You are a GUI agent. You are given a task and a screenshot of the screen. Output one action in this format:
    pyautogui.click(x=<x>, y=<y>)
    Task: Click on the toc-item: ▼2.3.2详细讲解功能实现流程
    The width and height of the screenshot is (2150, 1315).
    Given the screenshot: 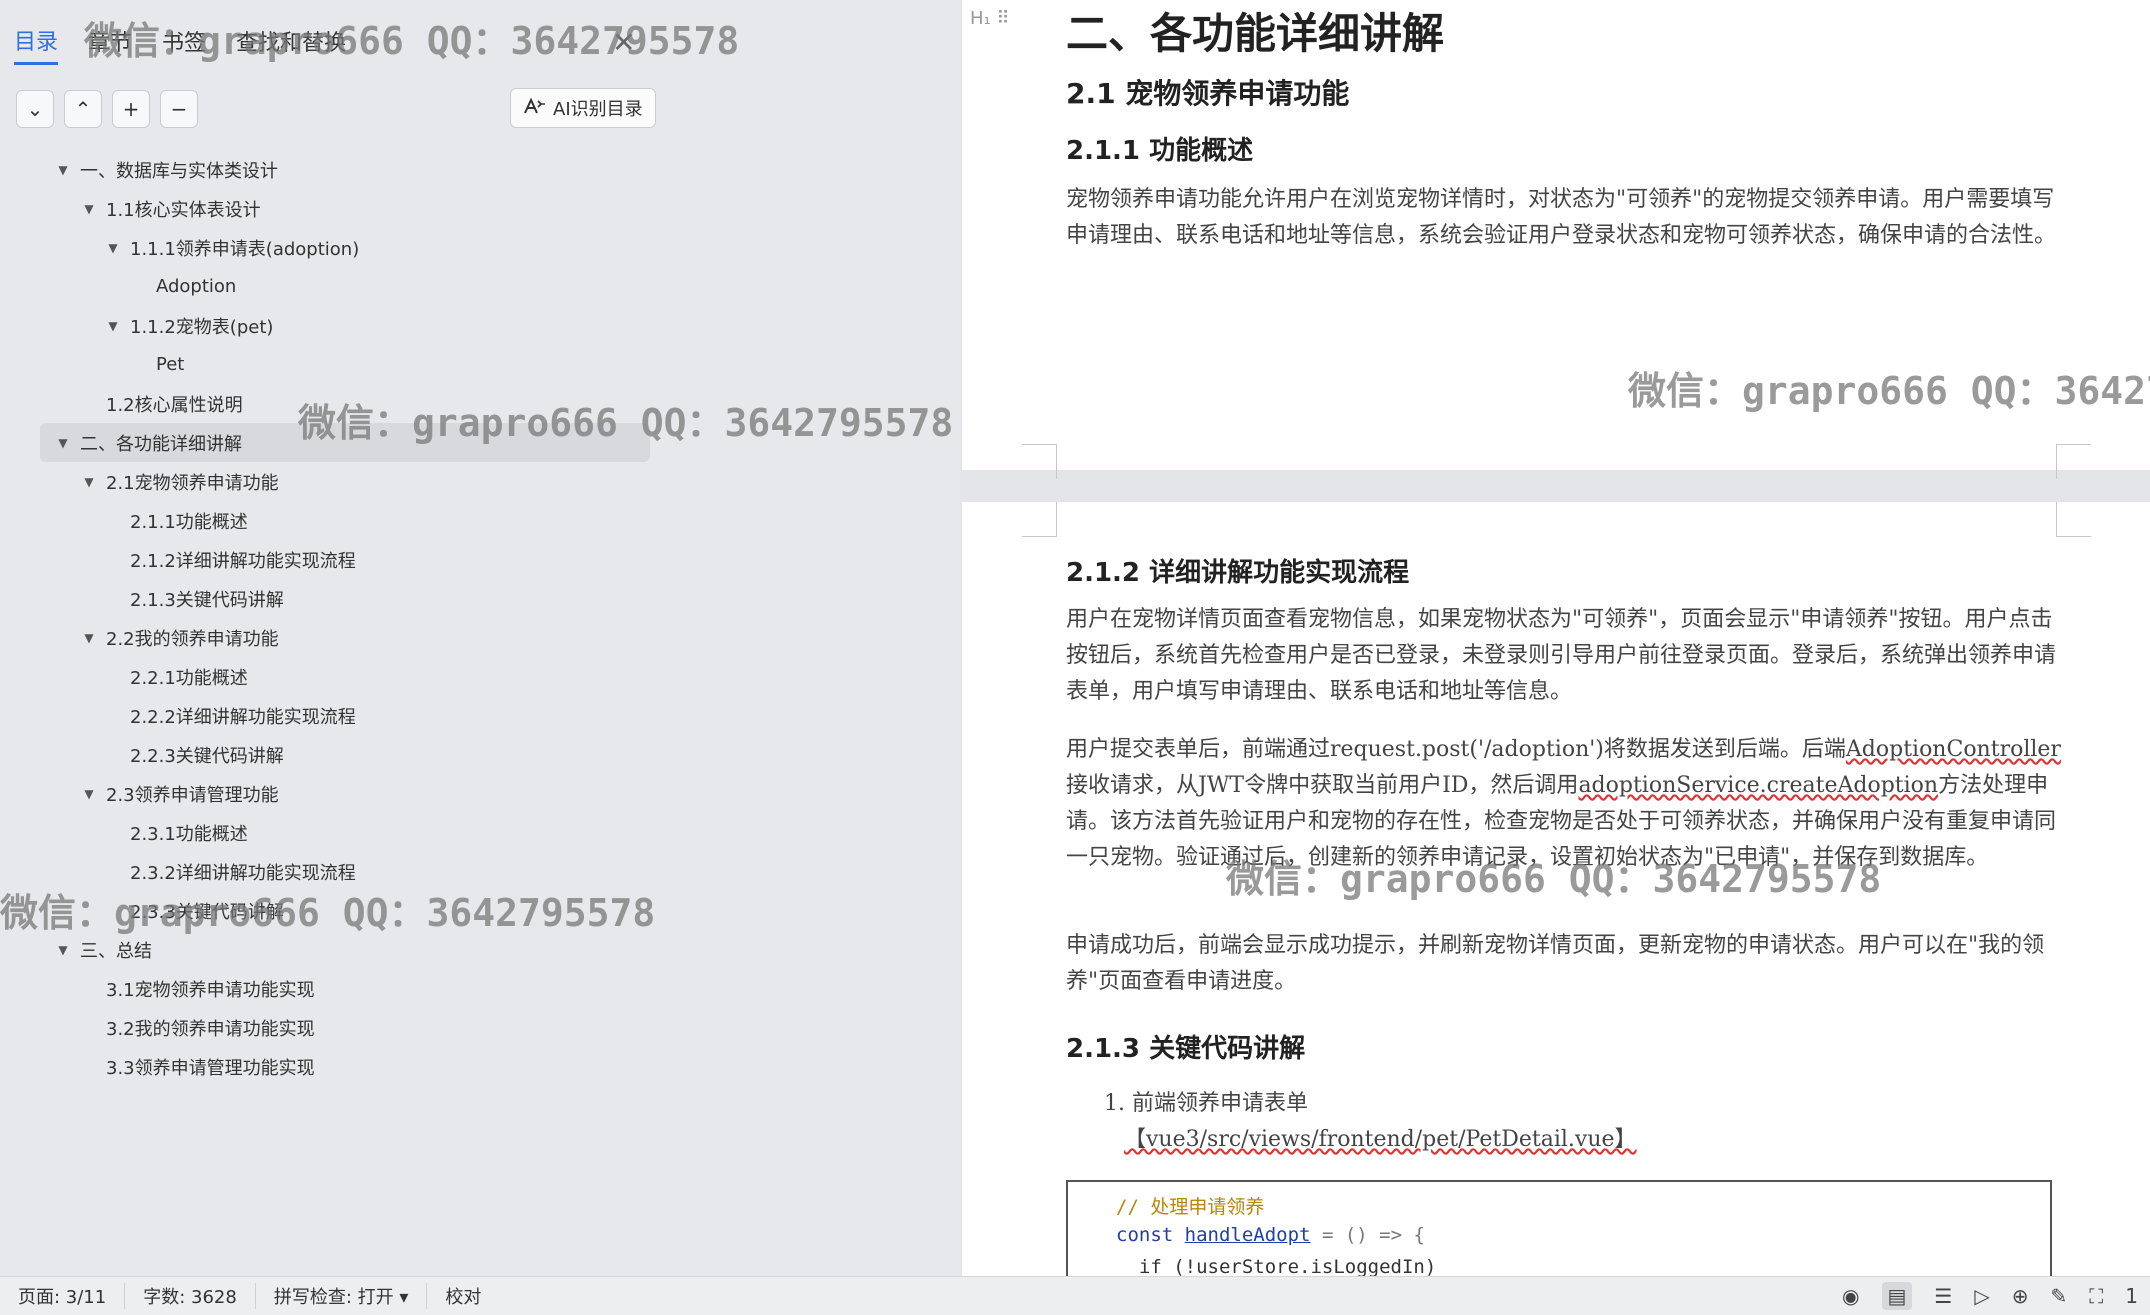 What is the action you would take?
    pyautogui.click(x=345, y=871)
    